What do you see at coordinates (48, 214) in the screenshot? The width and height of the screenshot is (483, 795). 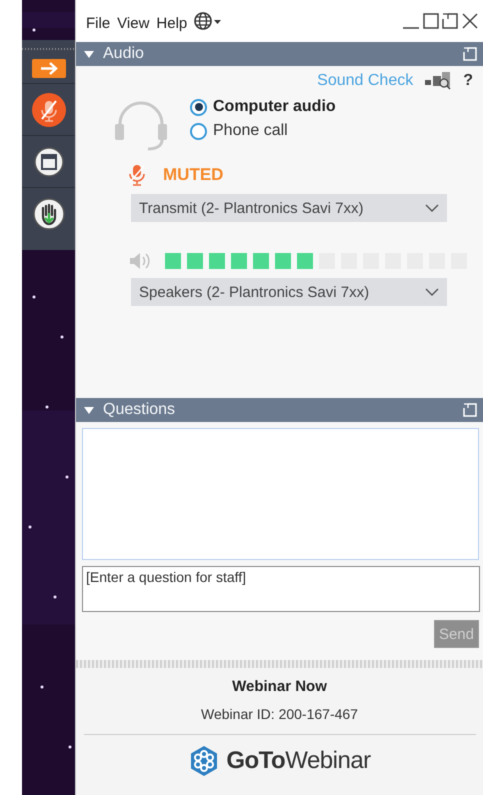 I see `raise-hand-icon` at bounding box center [48, 214].